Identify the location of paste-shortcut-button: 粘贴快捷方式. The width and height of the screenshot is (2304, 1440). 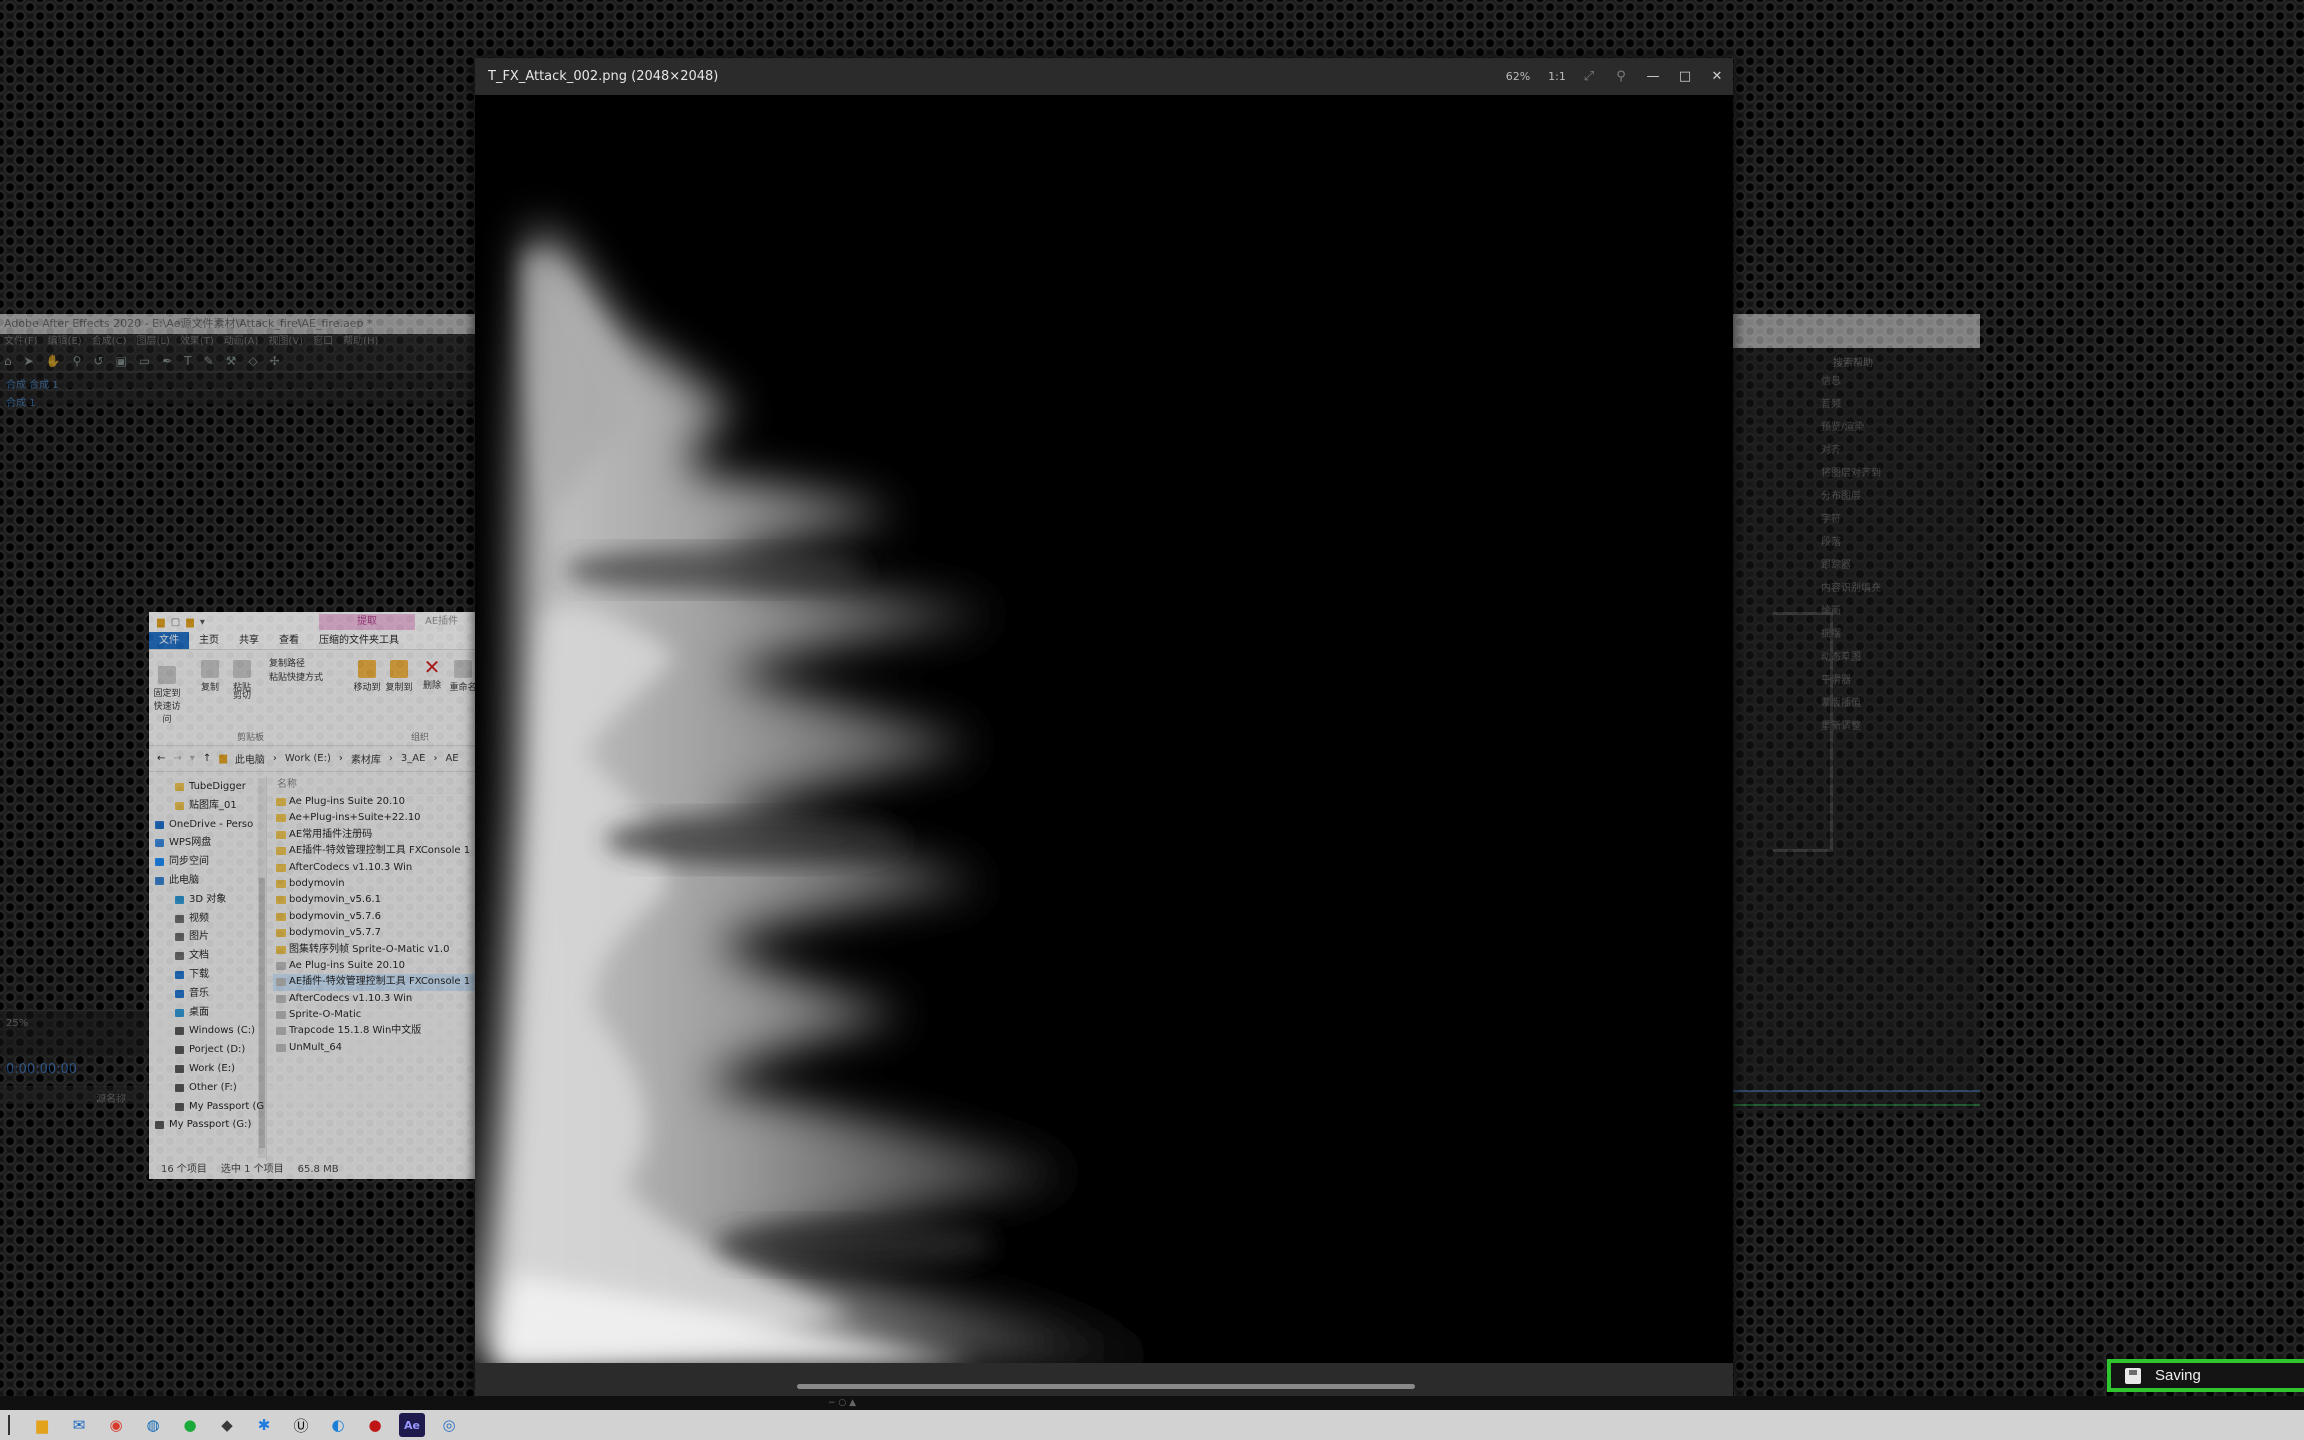
(296, 676).